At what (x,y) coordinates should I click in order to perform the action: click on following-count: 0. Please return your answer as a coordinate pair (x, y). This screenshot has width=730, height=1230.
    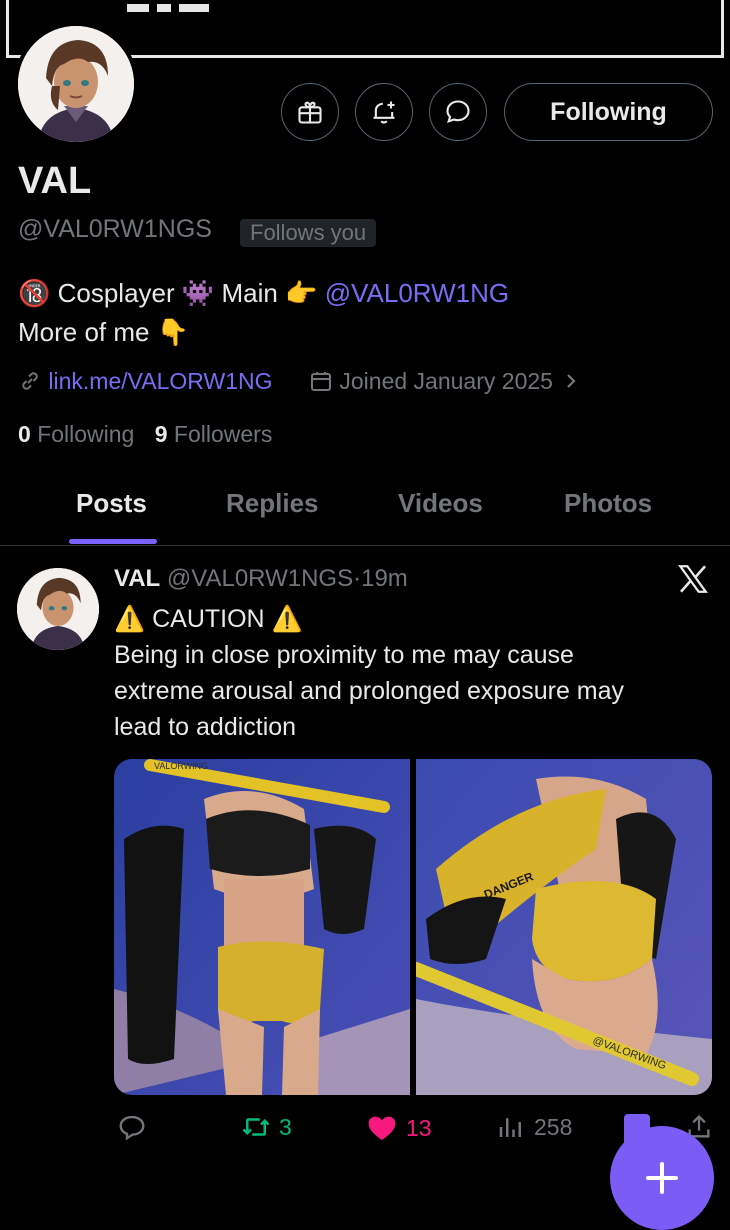
    Looking at the image, I should click on (24, 434).